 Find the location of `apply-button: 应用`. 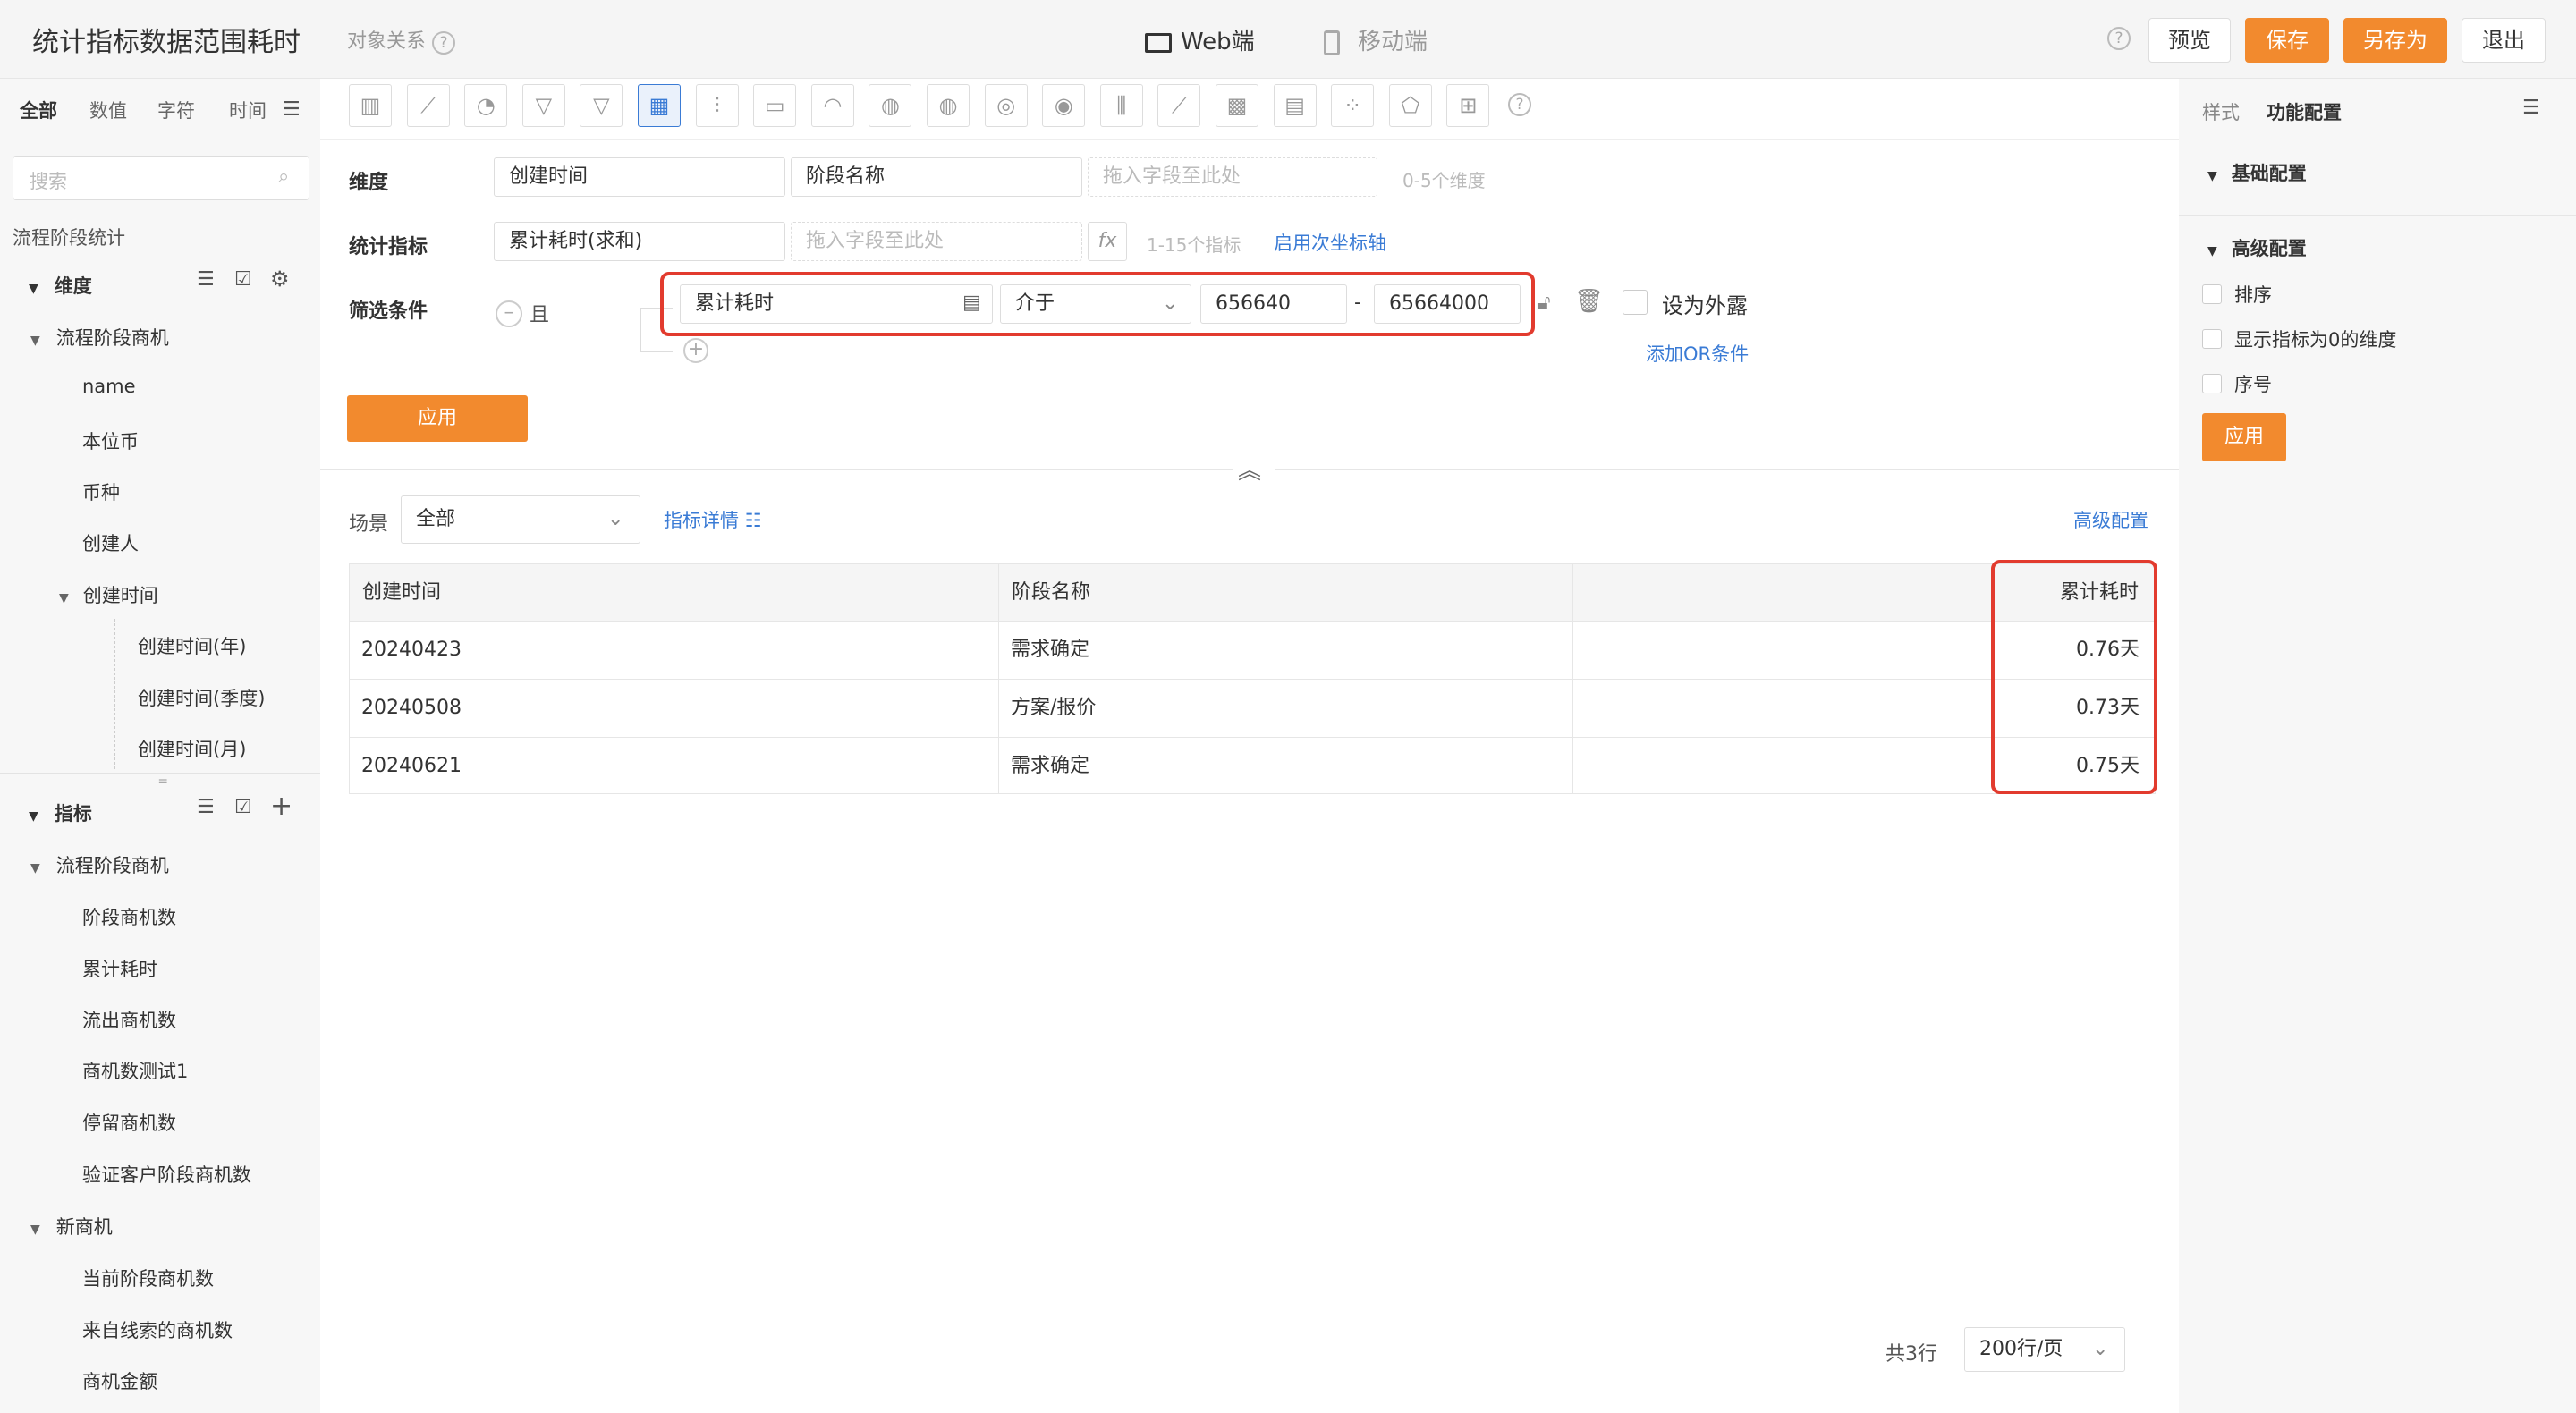

apply-button: 应用 is located at coordinates (437, 418).